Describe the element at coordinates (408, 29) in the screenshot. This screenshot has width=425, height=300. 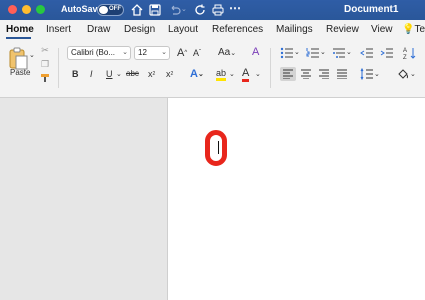
I see `lightbulb-icon: 💡` at that location.